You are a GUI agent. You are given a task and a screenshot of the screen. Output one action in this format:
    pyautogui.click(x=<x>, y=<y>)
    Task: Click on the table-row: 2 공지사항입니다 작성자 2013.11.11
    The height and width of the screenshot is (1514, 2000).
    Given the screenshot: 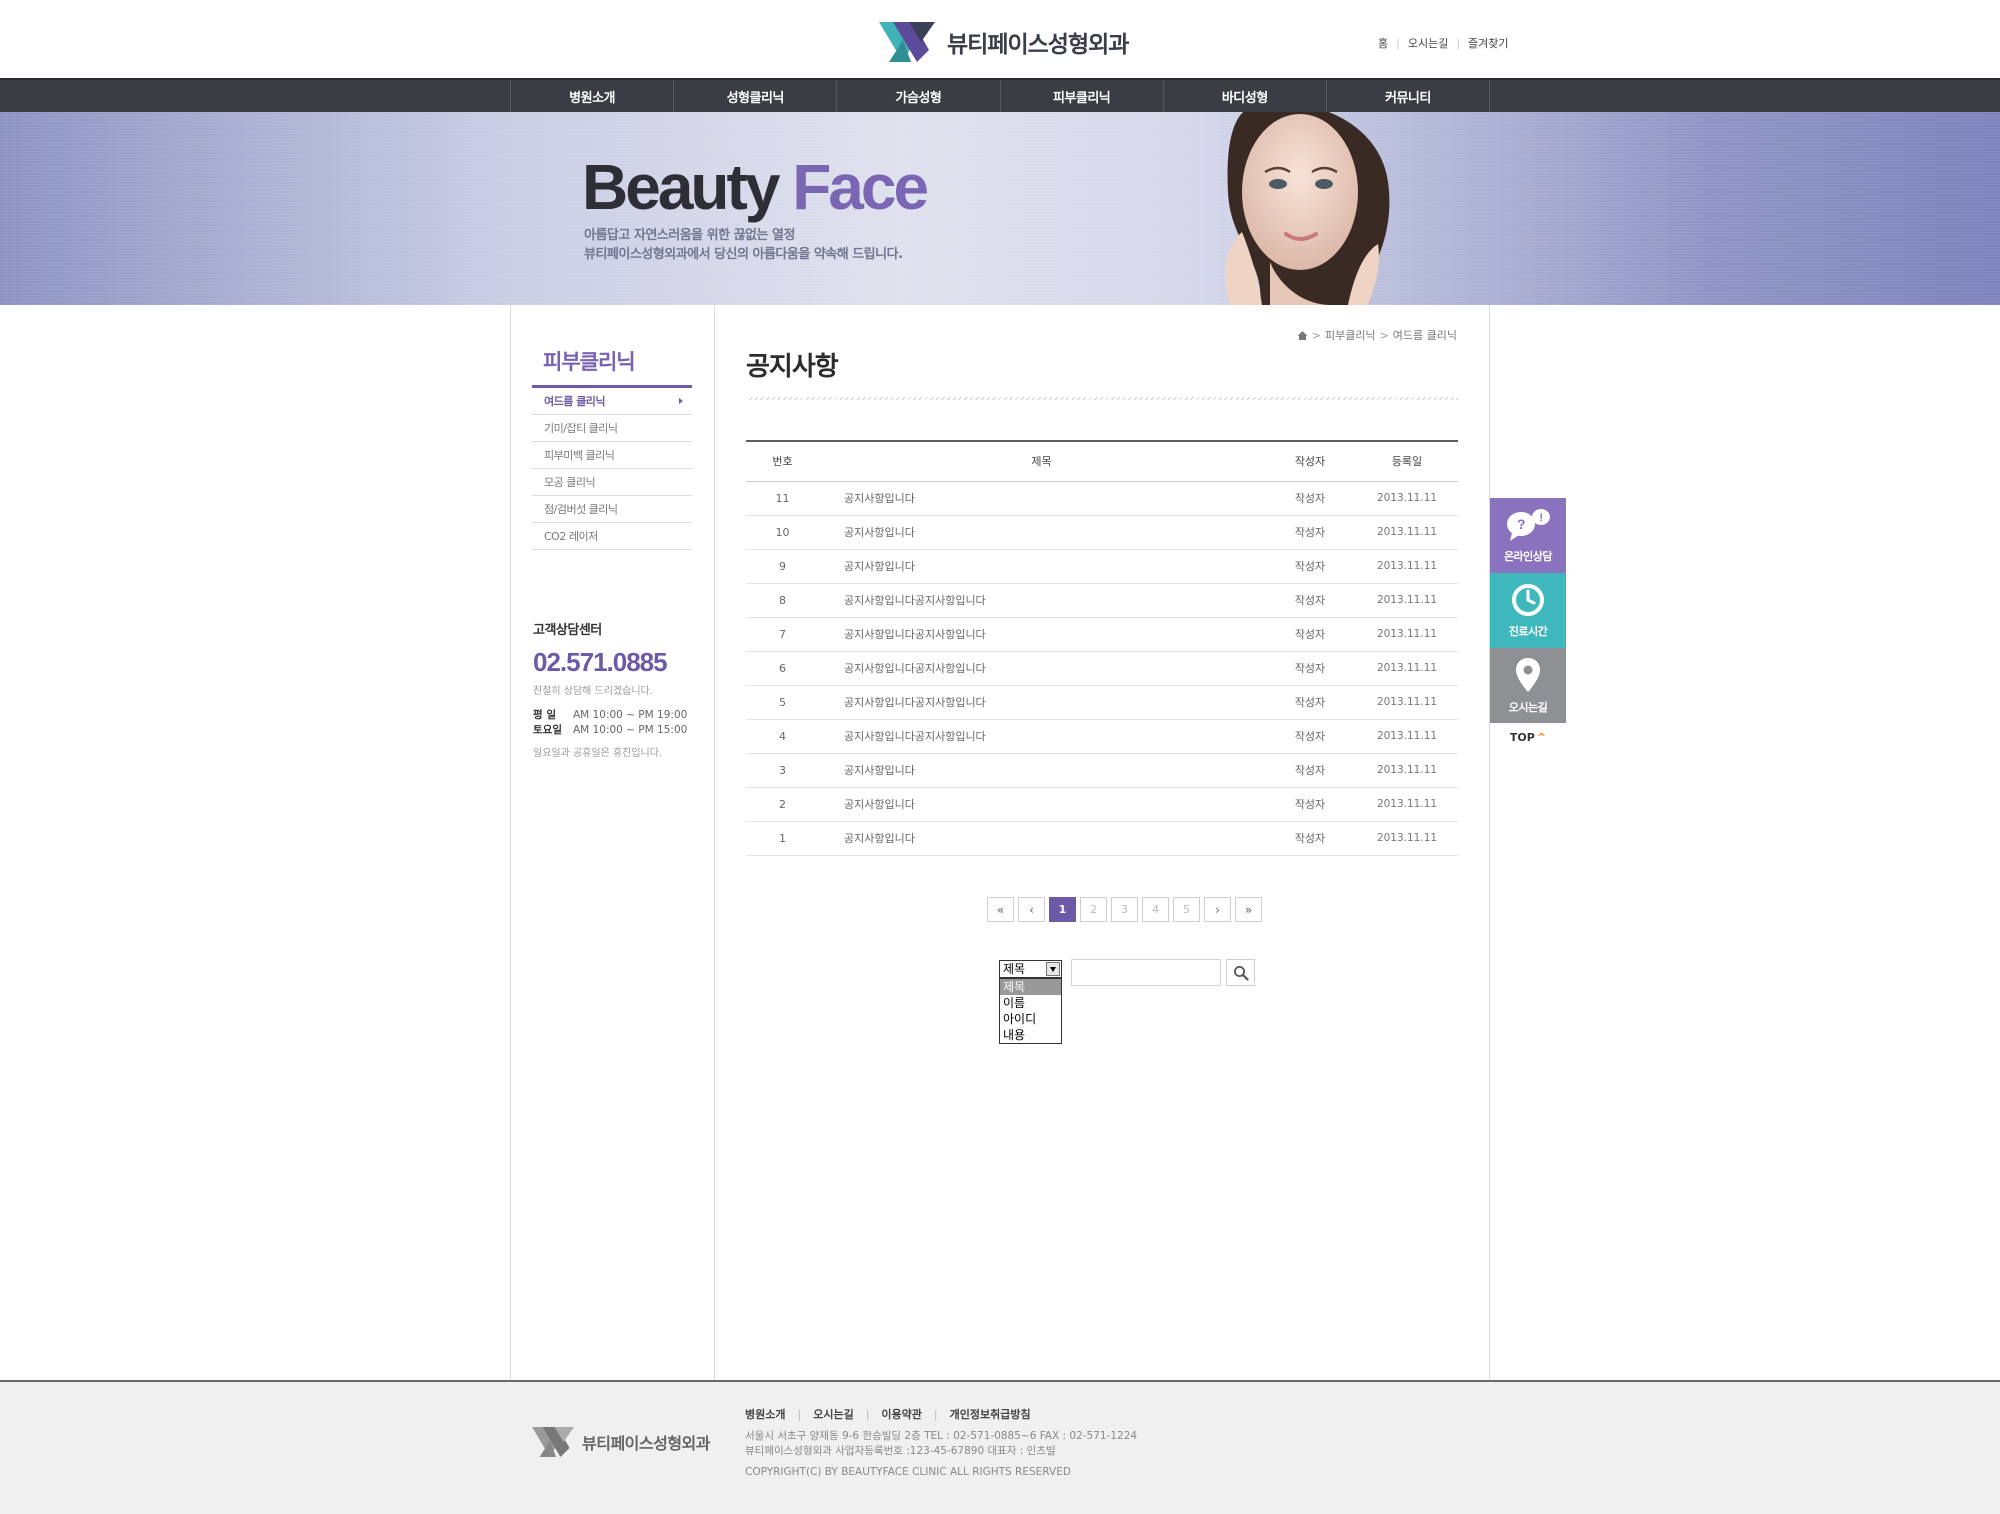 What is the action you would take?
    pyautogui.click(x=1102, y=804)
    